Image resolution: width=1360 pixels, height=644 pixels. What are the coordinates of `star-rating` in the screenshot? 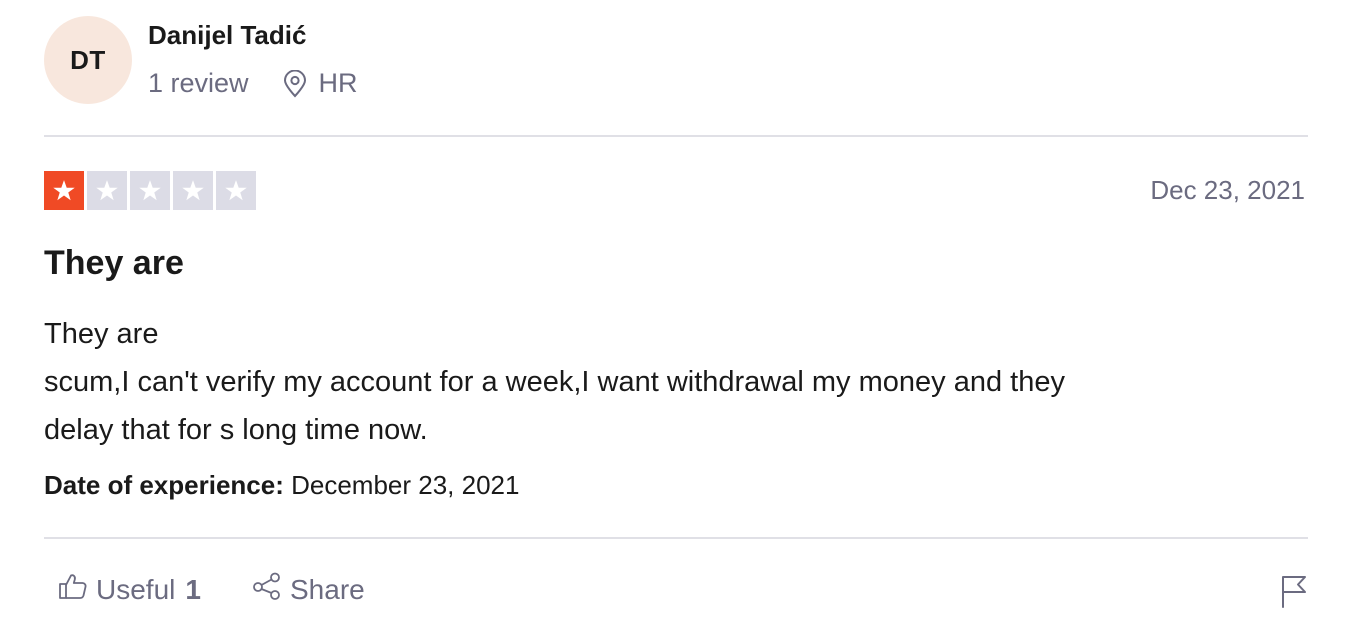 It's located at (150, 190).